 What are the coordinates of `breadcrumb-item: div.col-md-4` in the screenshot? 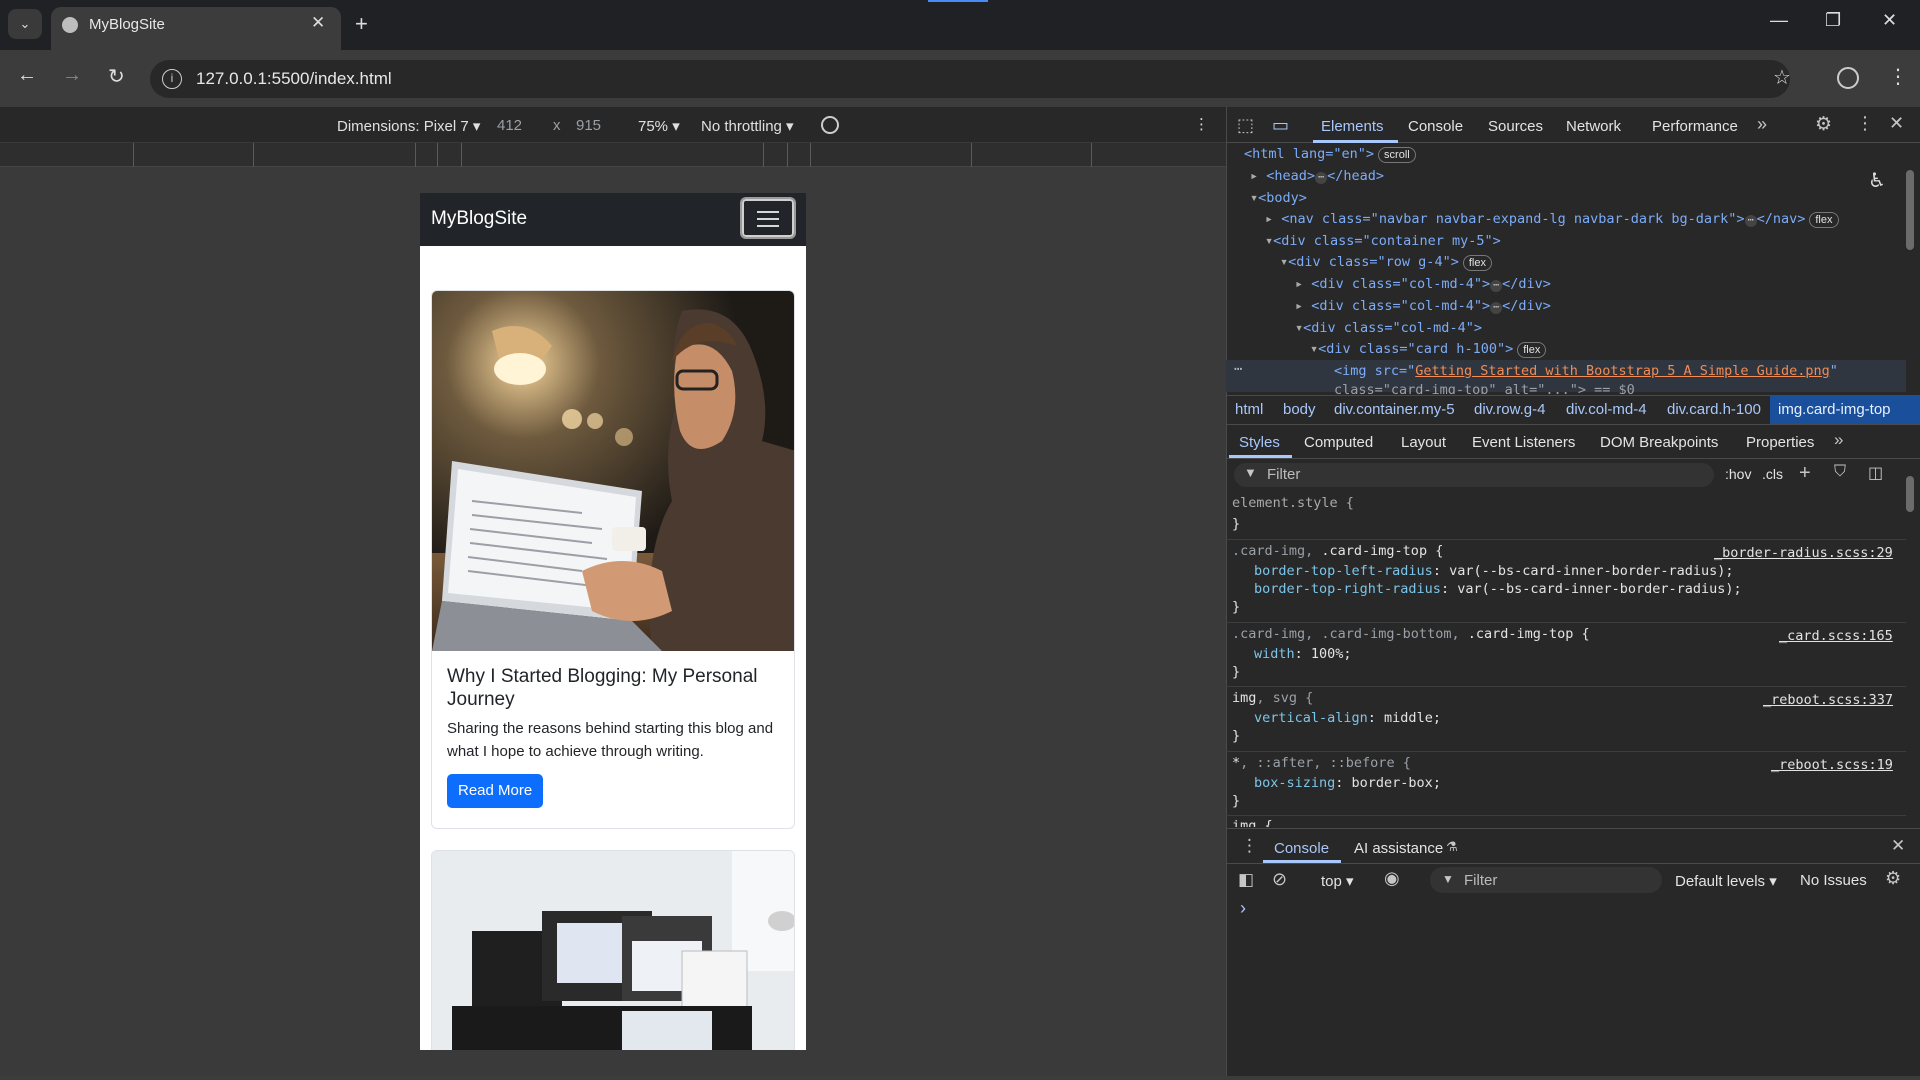 It's located at (1606, 409).